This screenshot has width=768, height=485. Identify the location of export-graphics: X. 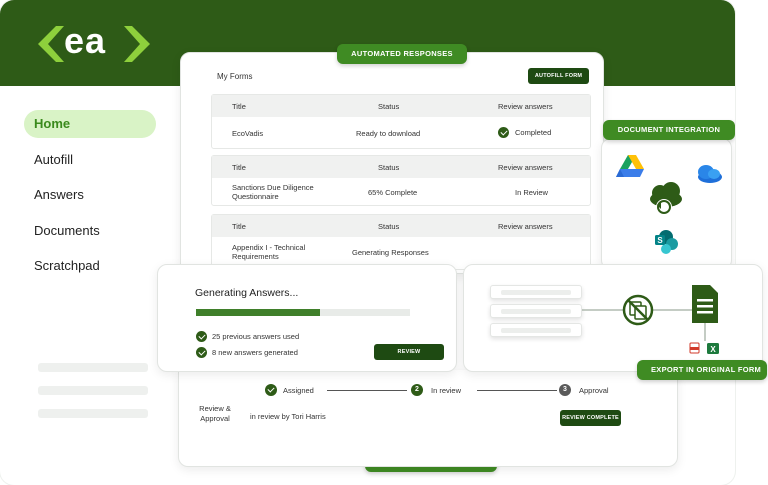
(650, 319).